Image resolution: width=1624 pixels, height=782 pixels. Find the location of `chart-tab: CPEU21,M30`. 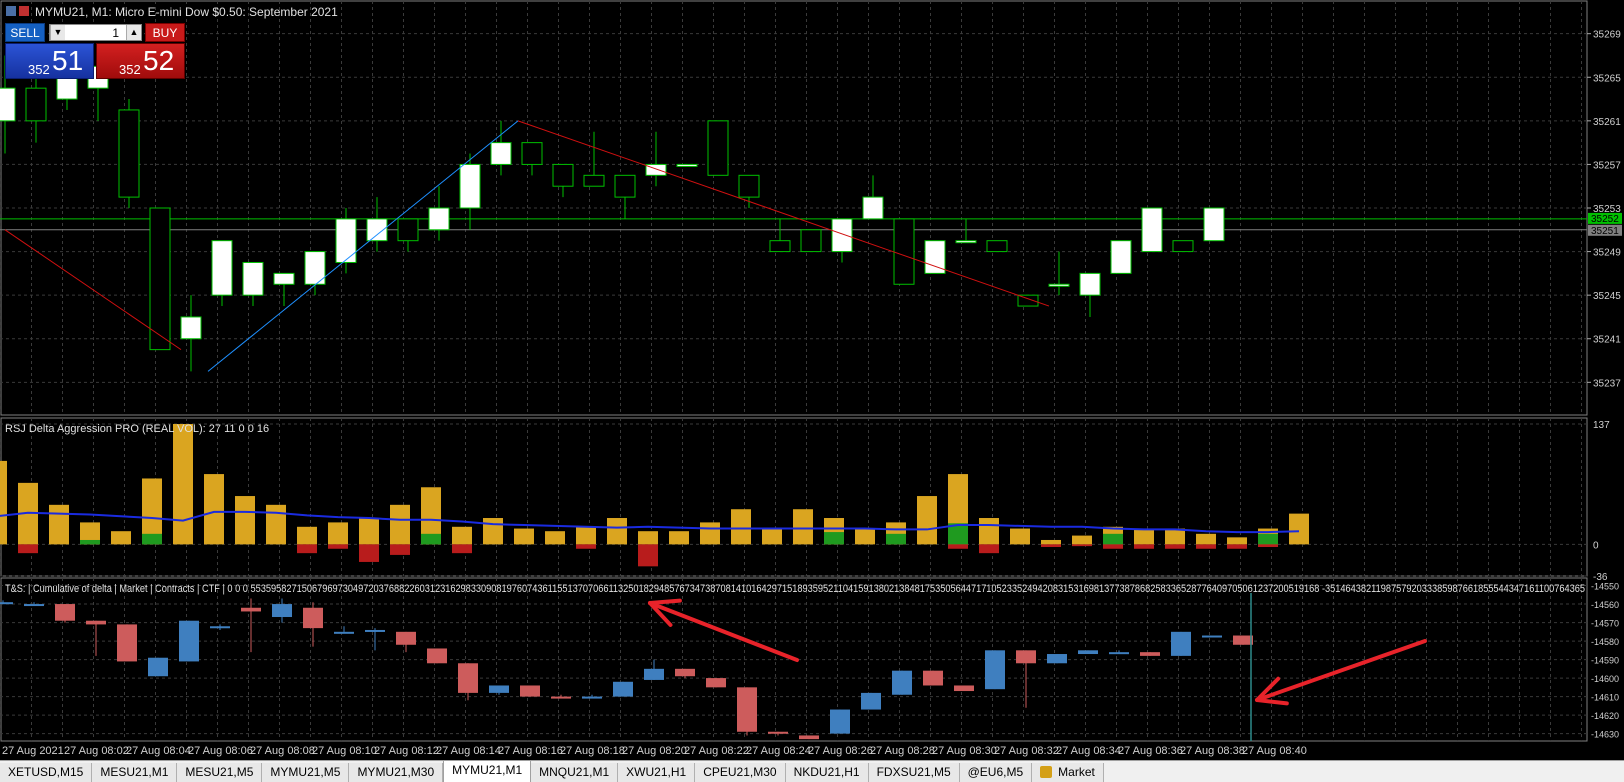

chart-tab: CPEU21,M30 is located at coordinates (740, 772).